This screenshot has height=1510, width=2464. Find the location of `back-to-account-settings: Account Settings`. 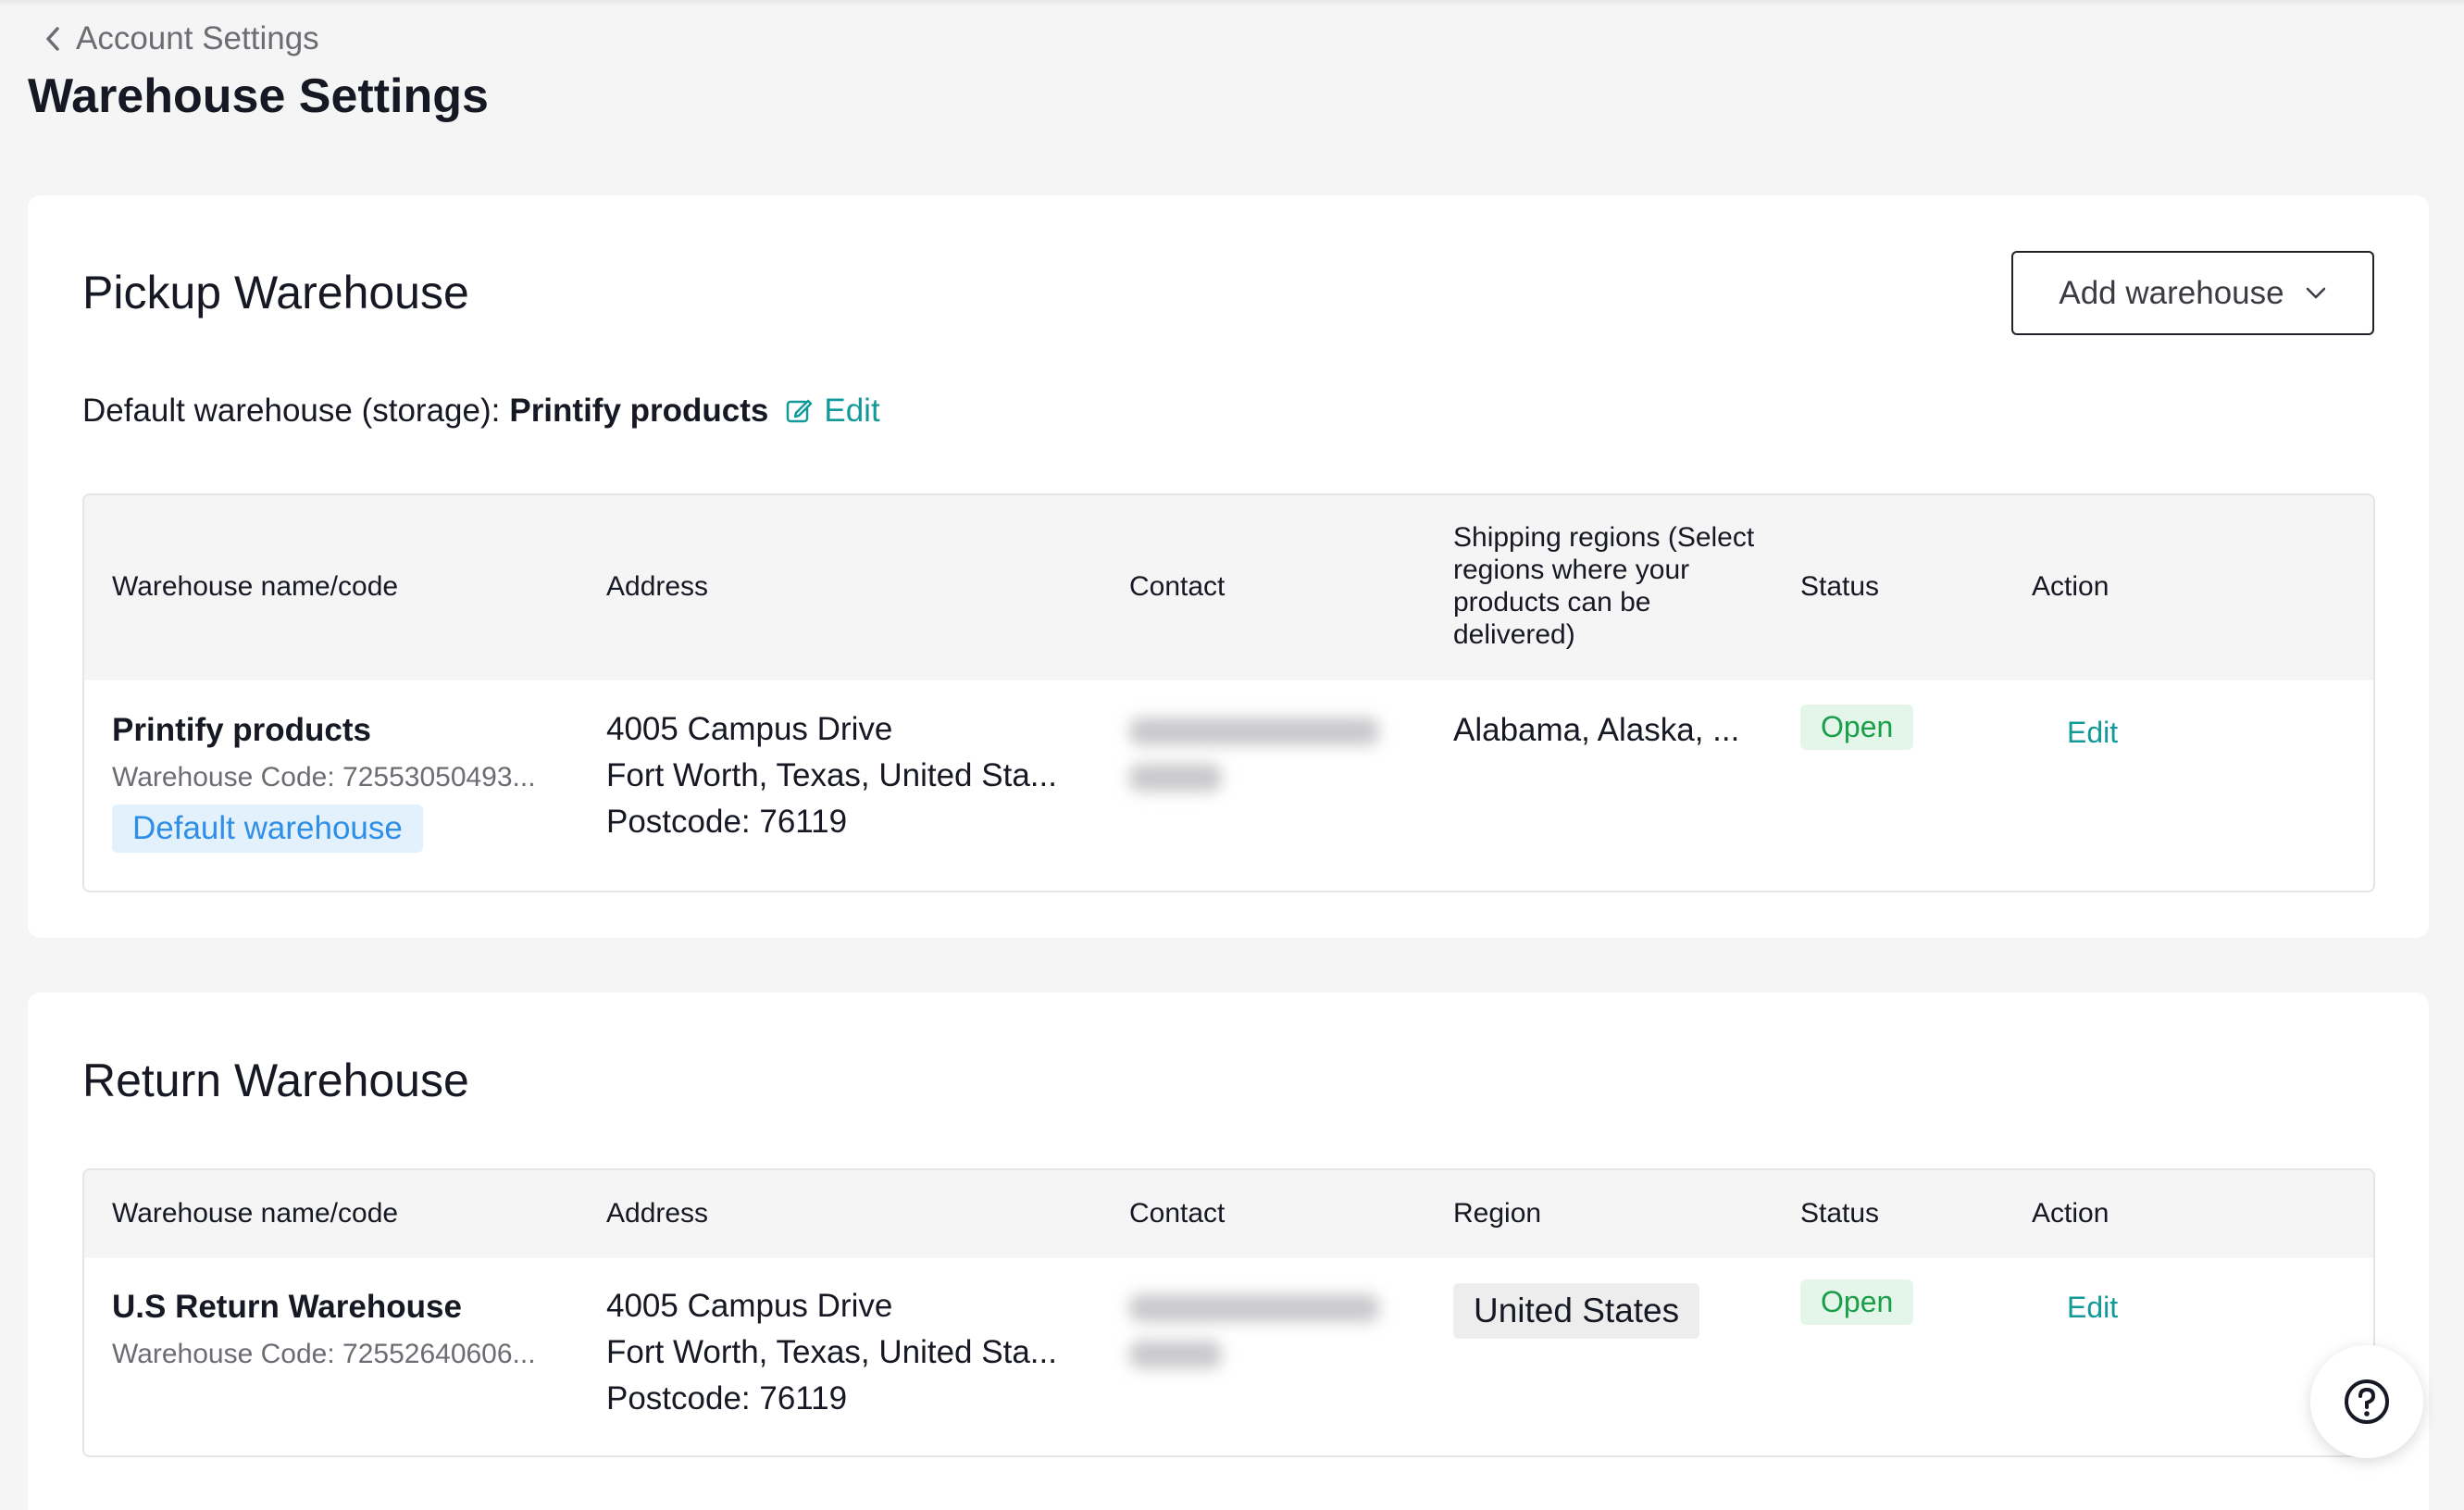

back-to-account-settings: Account Settings is located at coordinates (181, 38).